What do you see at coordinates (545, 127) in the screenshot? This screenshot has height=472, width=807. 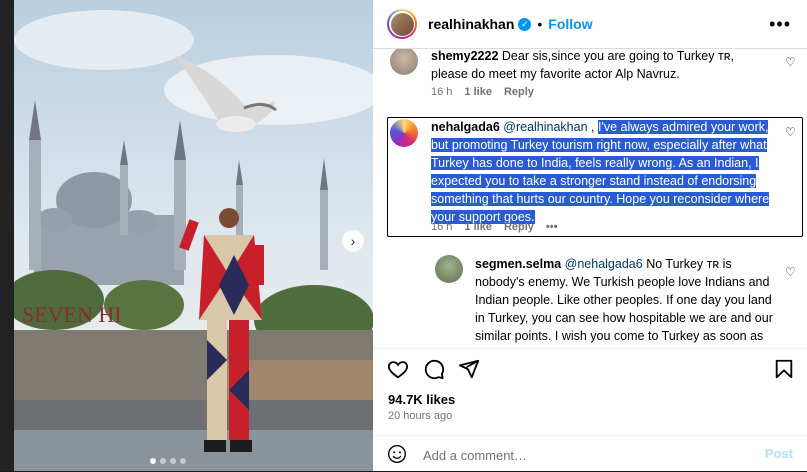 I see `comment-mention: @realhinakhan` at bounding box center [545, 127].